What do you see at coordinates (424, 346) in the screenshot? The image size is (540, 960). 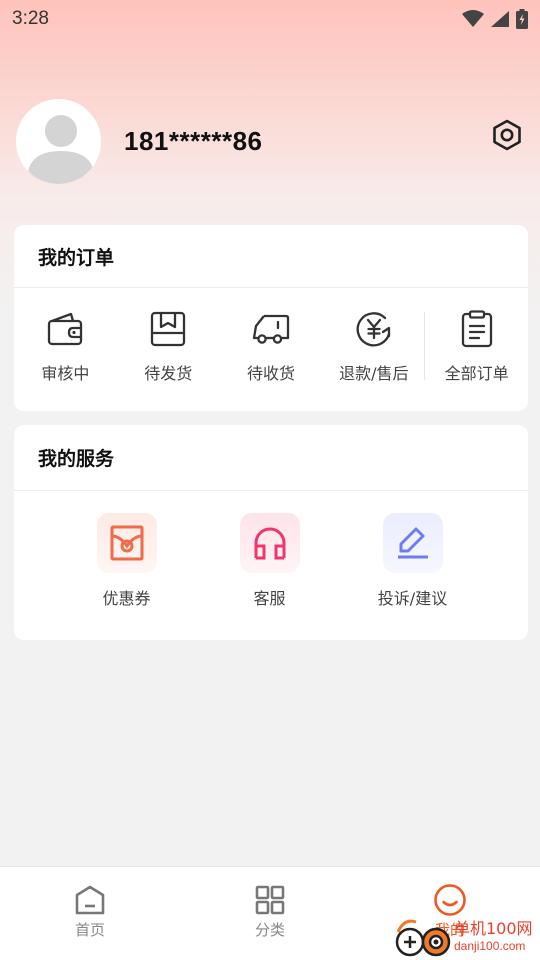 I see `order-divider` at bounding box center [424, 346].